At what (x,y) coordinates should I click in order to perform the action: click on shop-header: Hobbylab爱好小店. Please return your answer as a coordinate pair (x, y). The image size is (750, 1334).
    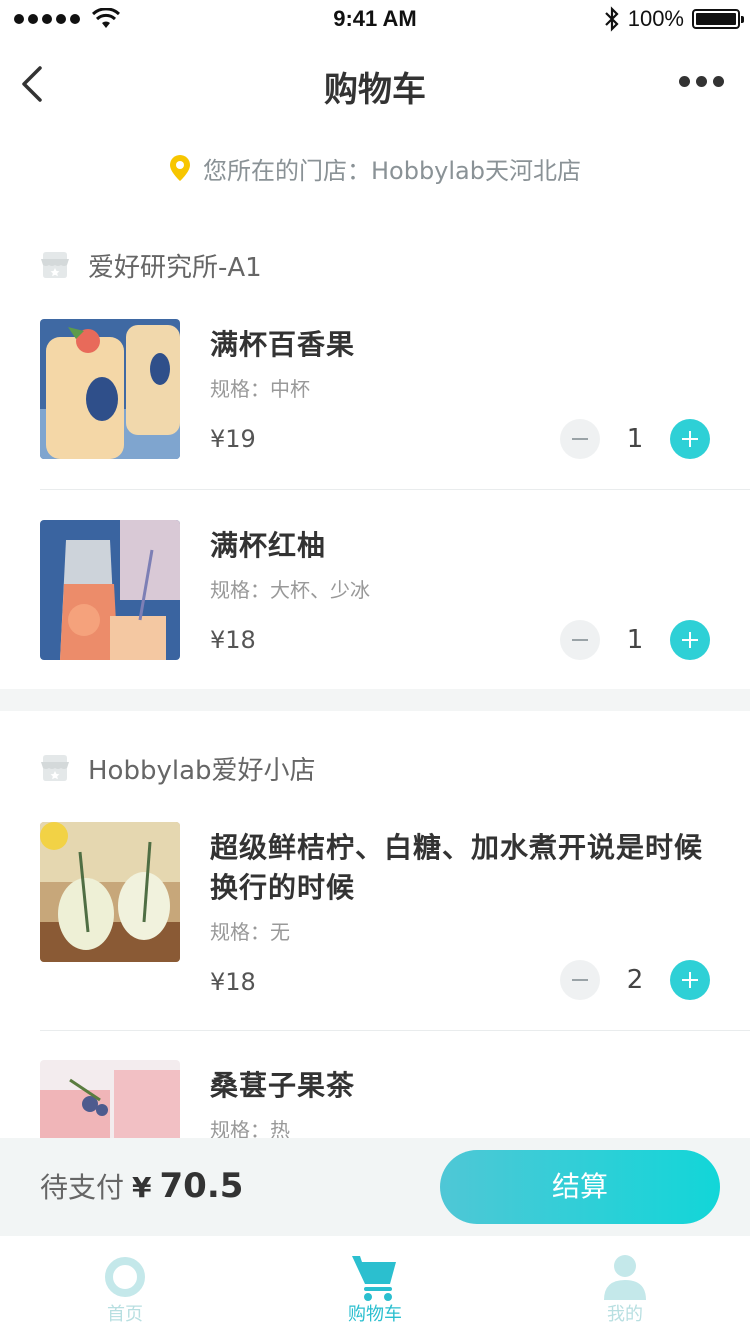
    Looking at the image, I should click on (178, 768).